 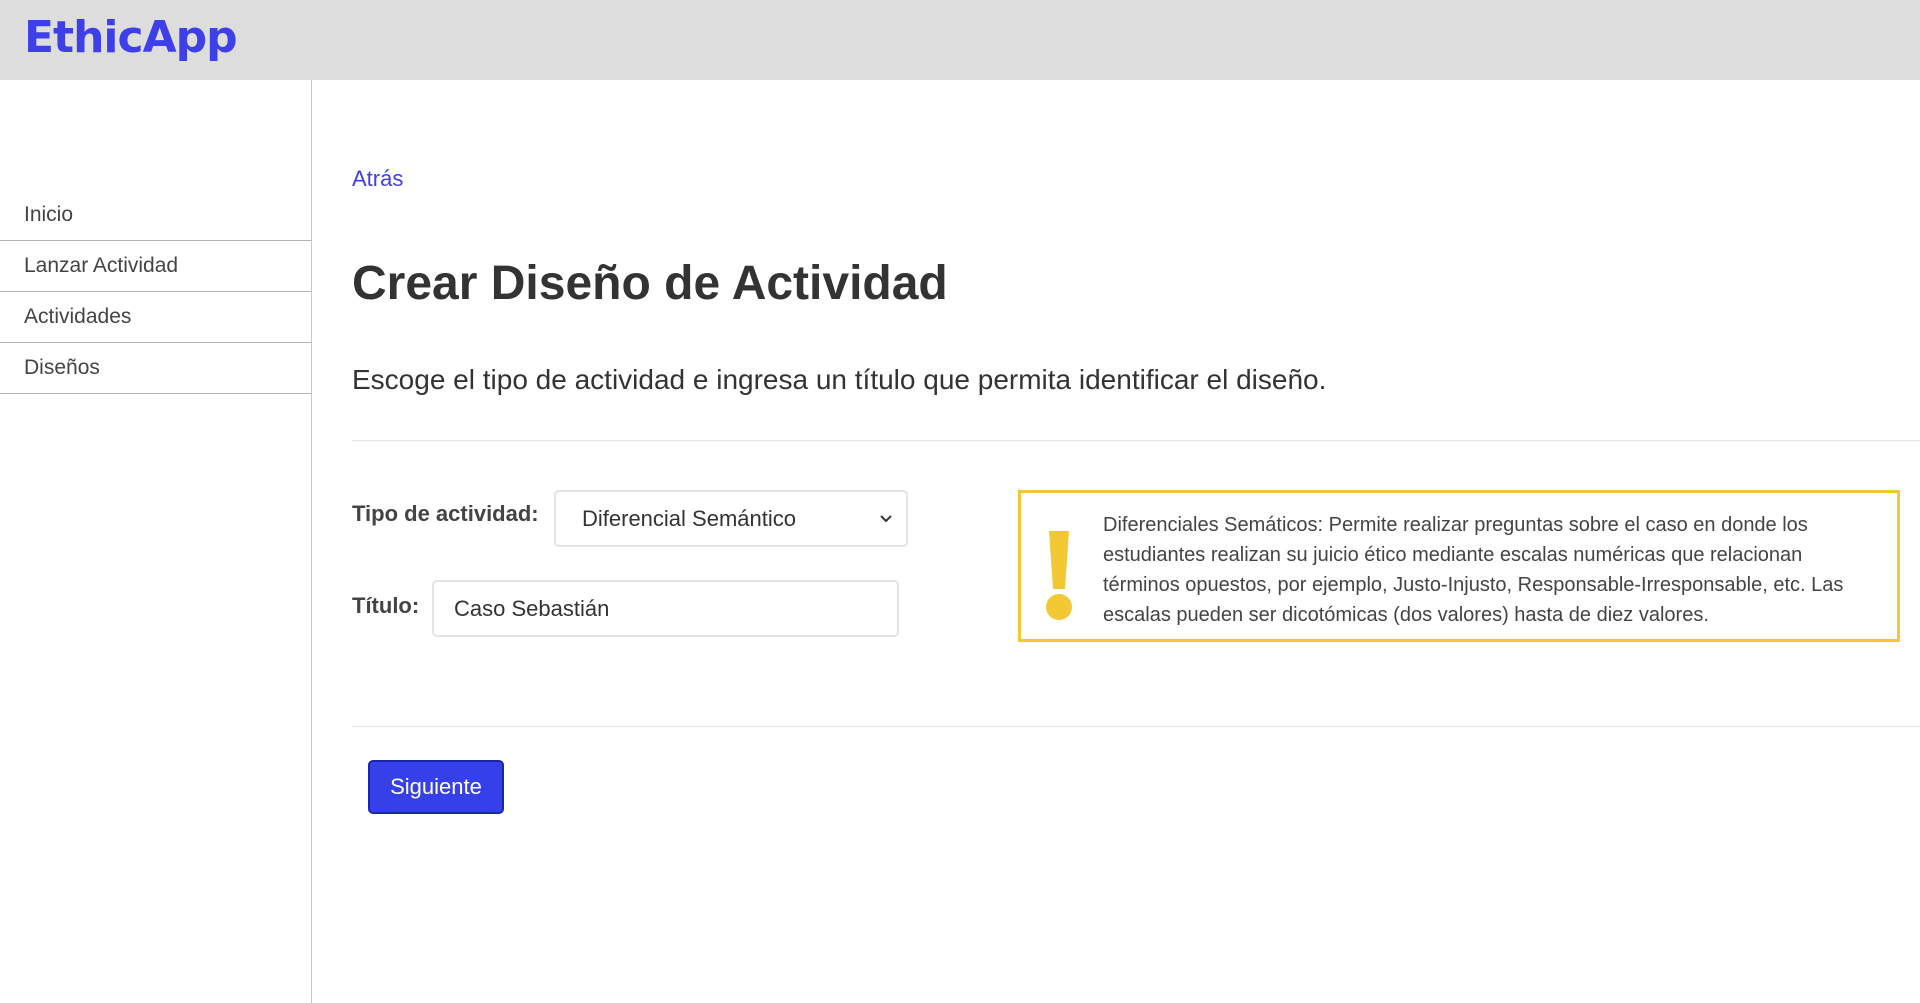 I want to click on page-title: Crear Diseño de Actividad, so click(x=650, y=283).